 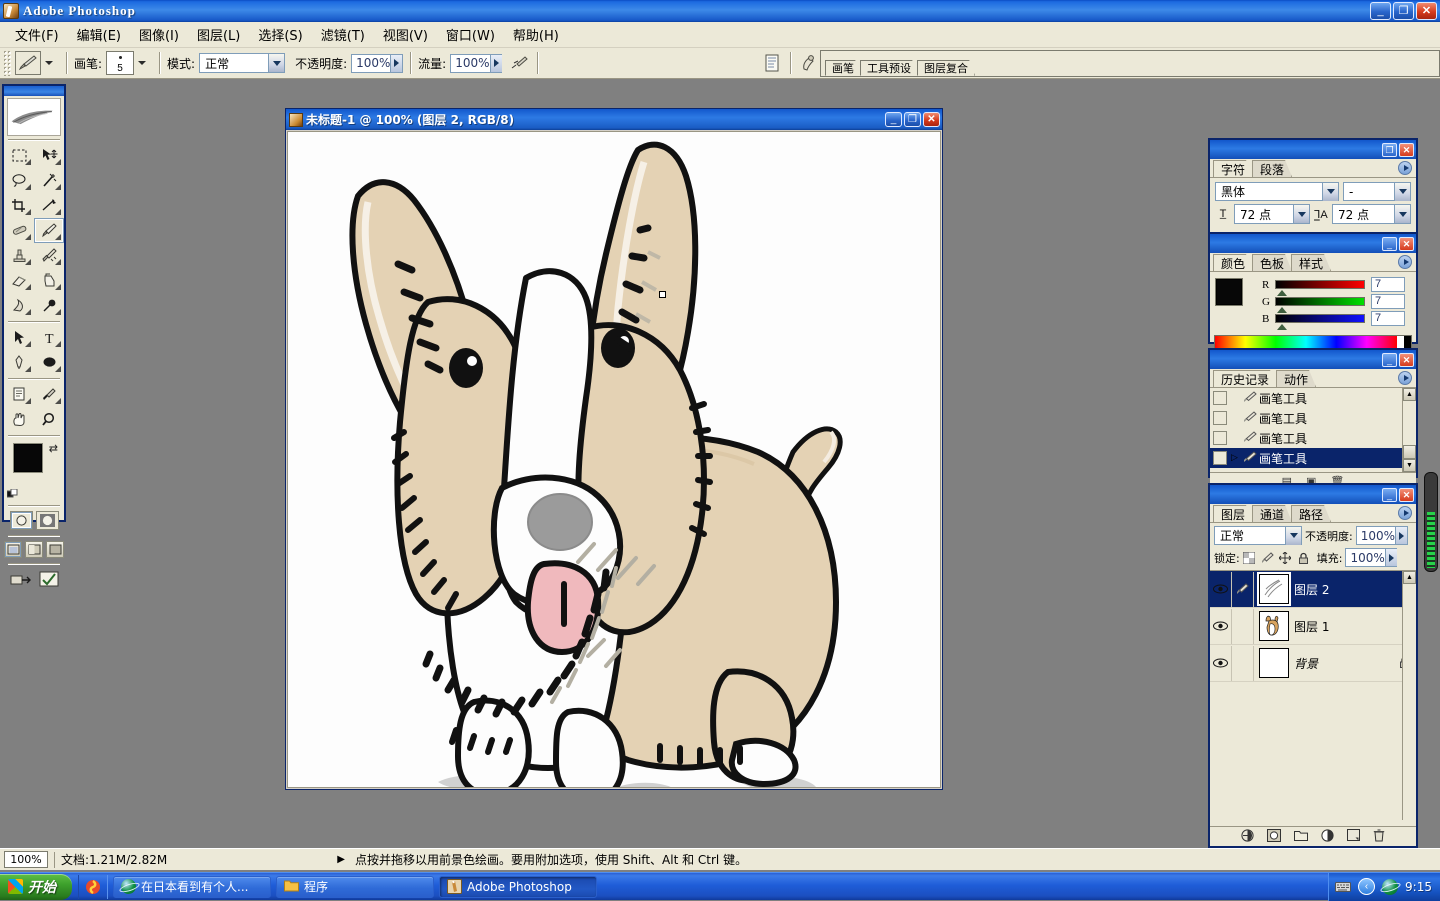 I want to click on tool-zoom, so click(x=49, y=419).